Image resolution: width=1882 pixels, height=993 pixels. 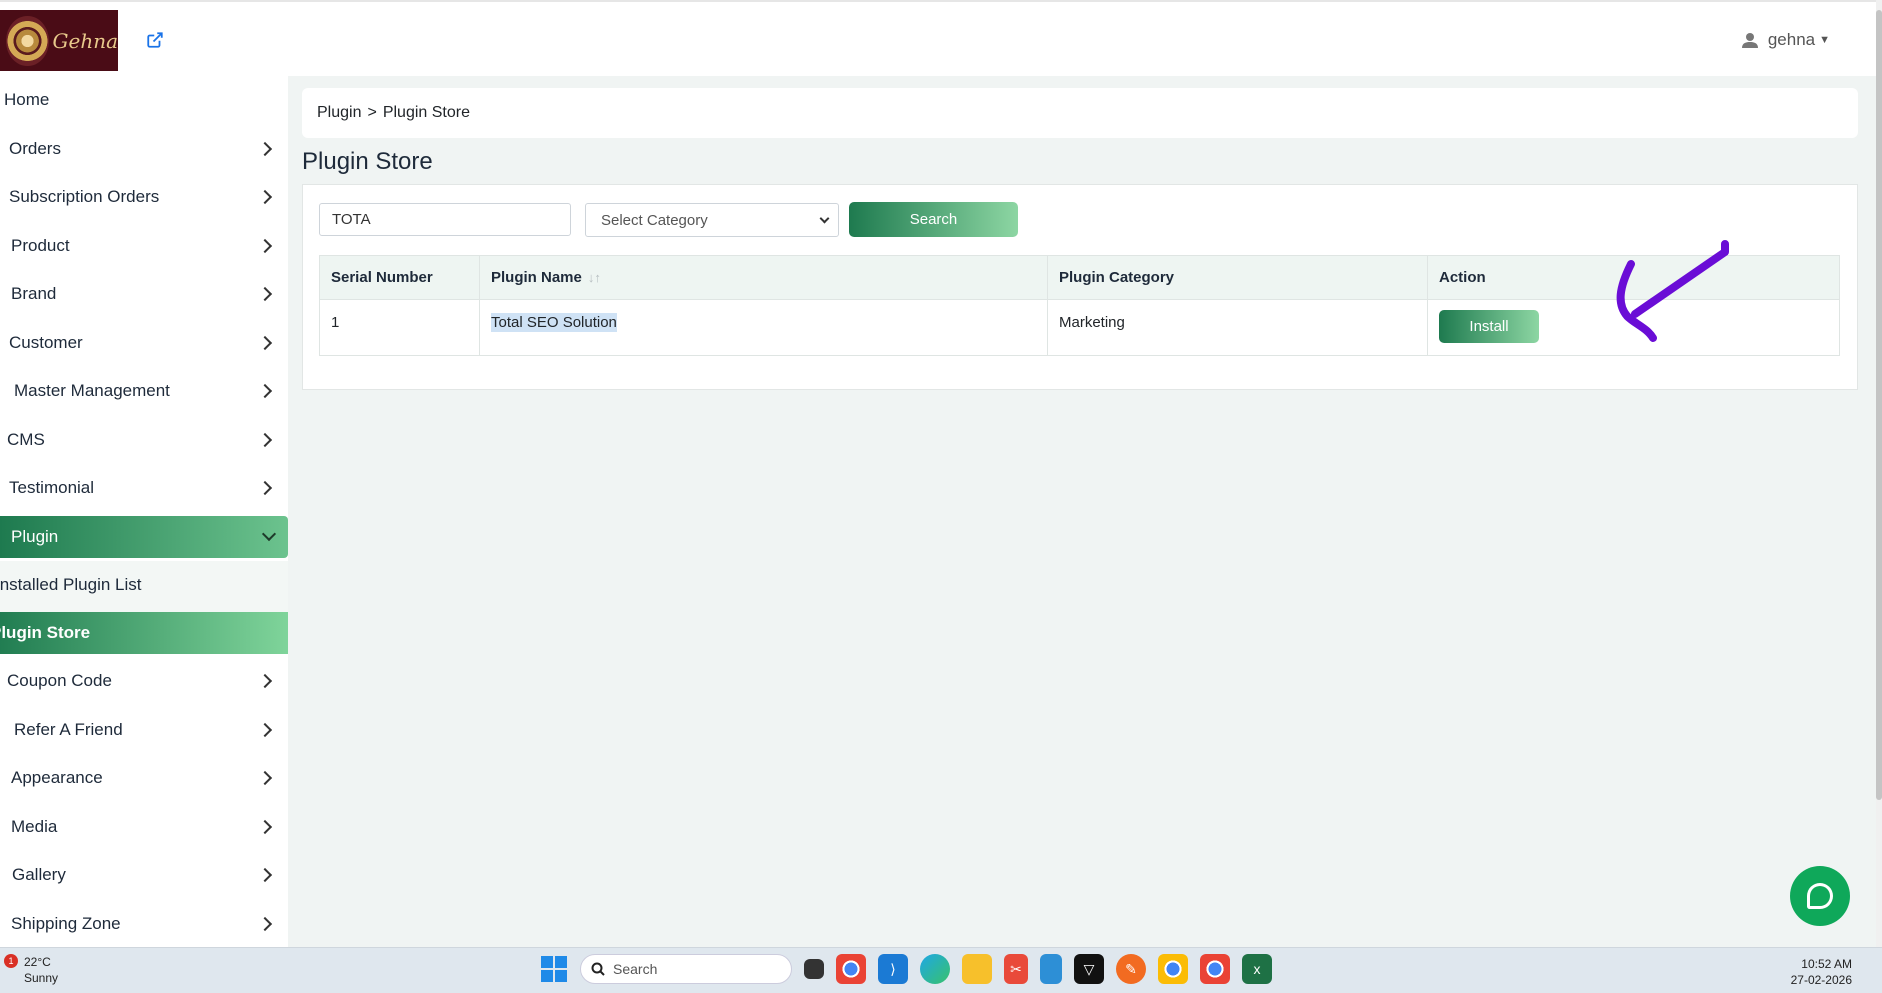 I want to click on windows-start-icon, so click(x=554, y=969).